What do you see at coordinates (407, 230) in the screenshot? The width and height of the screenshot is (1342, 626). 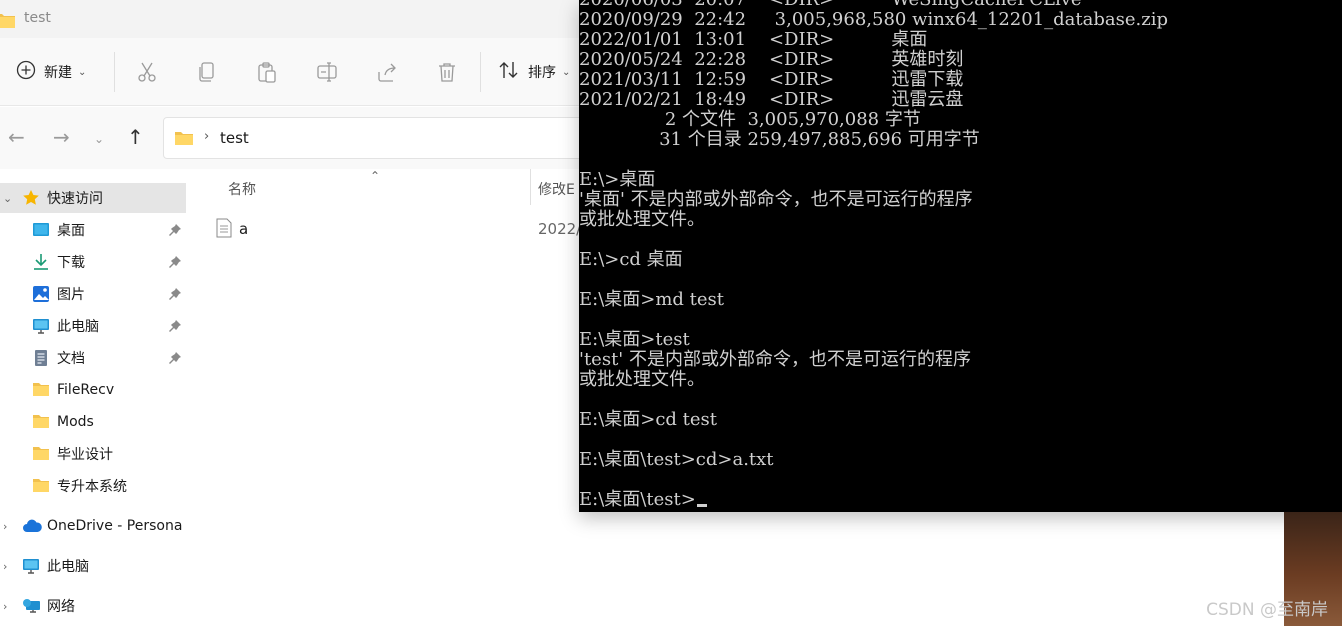 I see `file-row: a 2022/` at bounding box center [407, 230].